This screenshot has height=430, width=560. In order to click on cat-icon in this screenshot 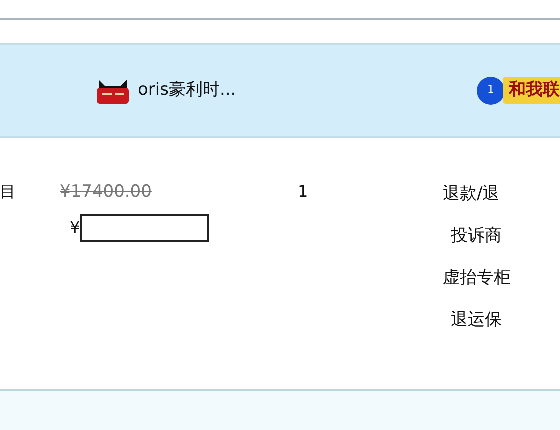, I will do `click(113, 91)`.